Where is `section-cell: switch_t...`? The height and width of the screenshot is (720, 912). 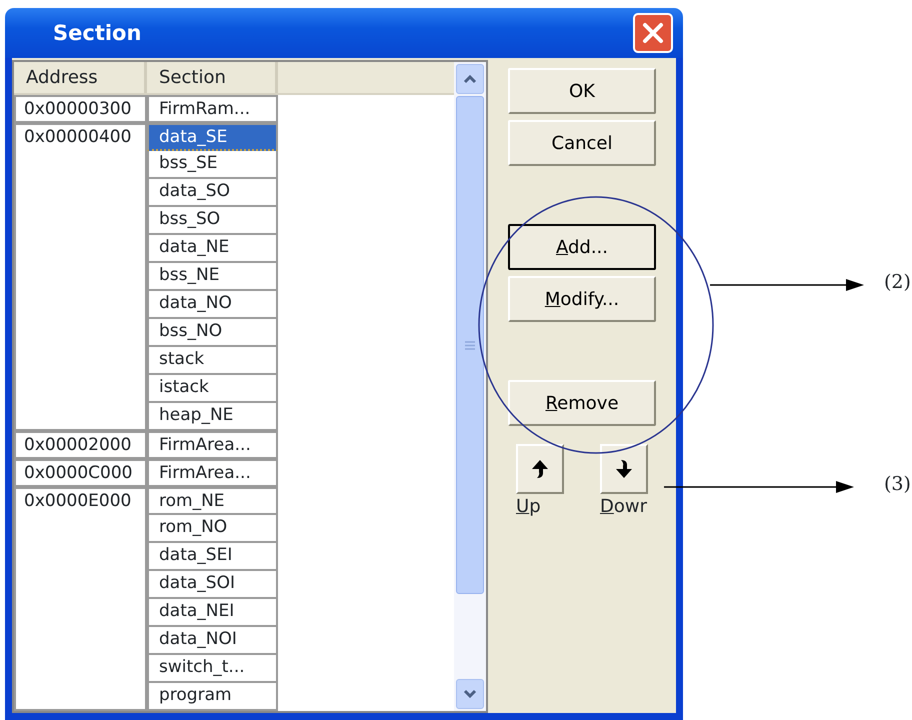
section-cell: switch_t... is located at coordinates (212, 669).